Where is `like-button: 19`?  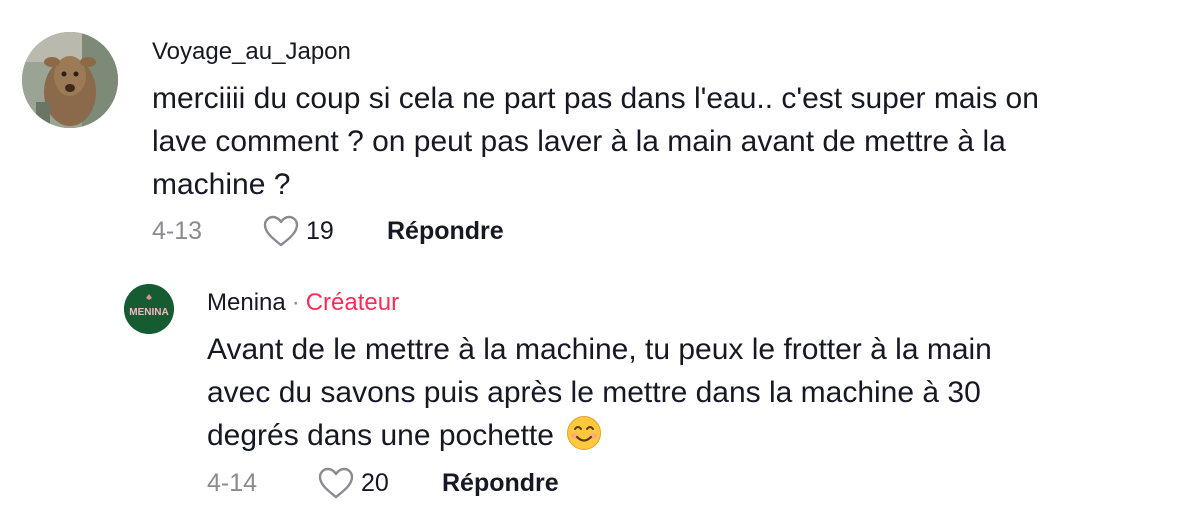
like-button: 19 is located at coordinates (324, 231).